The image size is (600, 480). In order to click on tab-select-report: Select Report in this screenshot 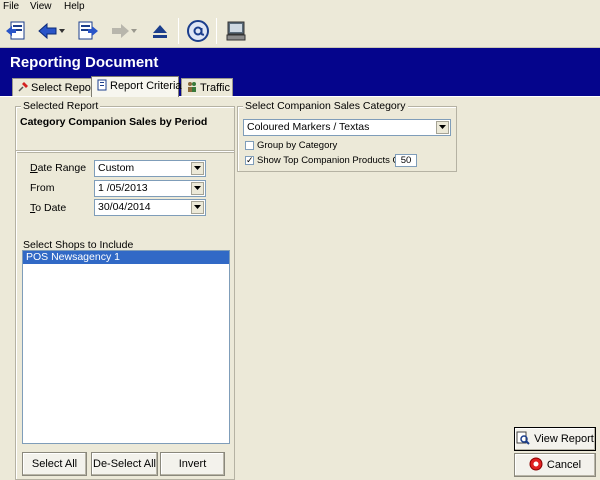, I will do `click(55, 87)`.